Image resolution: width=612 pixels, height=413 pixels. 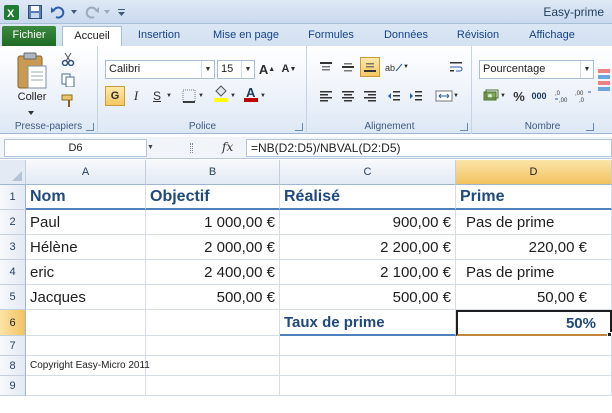 What do you see at coordinates (539, 96) in the screenshot?
I see `thousands-separator-icon: 000` at bounding box center [539, 96].